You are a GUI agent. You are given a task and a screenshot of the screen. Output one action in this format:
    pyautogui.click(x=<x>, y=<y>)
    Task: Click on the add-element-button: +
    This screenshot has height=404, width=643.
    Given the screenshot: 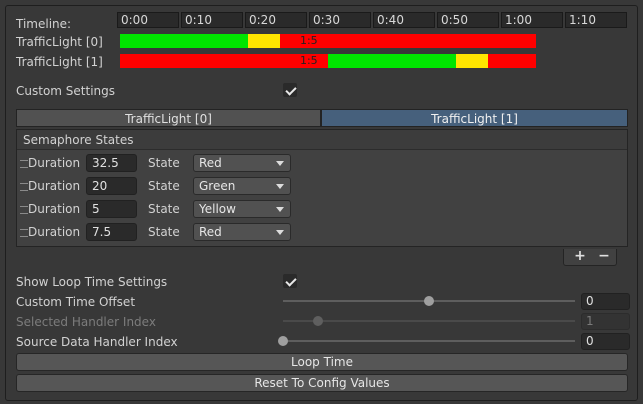 What is the action you would take?
    pyautogui.click(x=580, y=257)
    